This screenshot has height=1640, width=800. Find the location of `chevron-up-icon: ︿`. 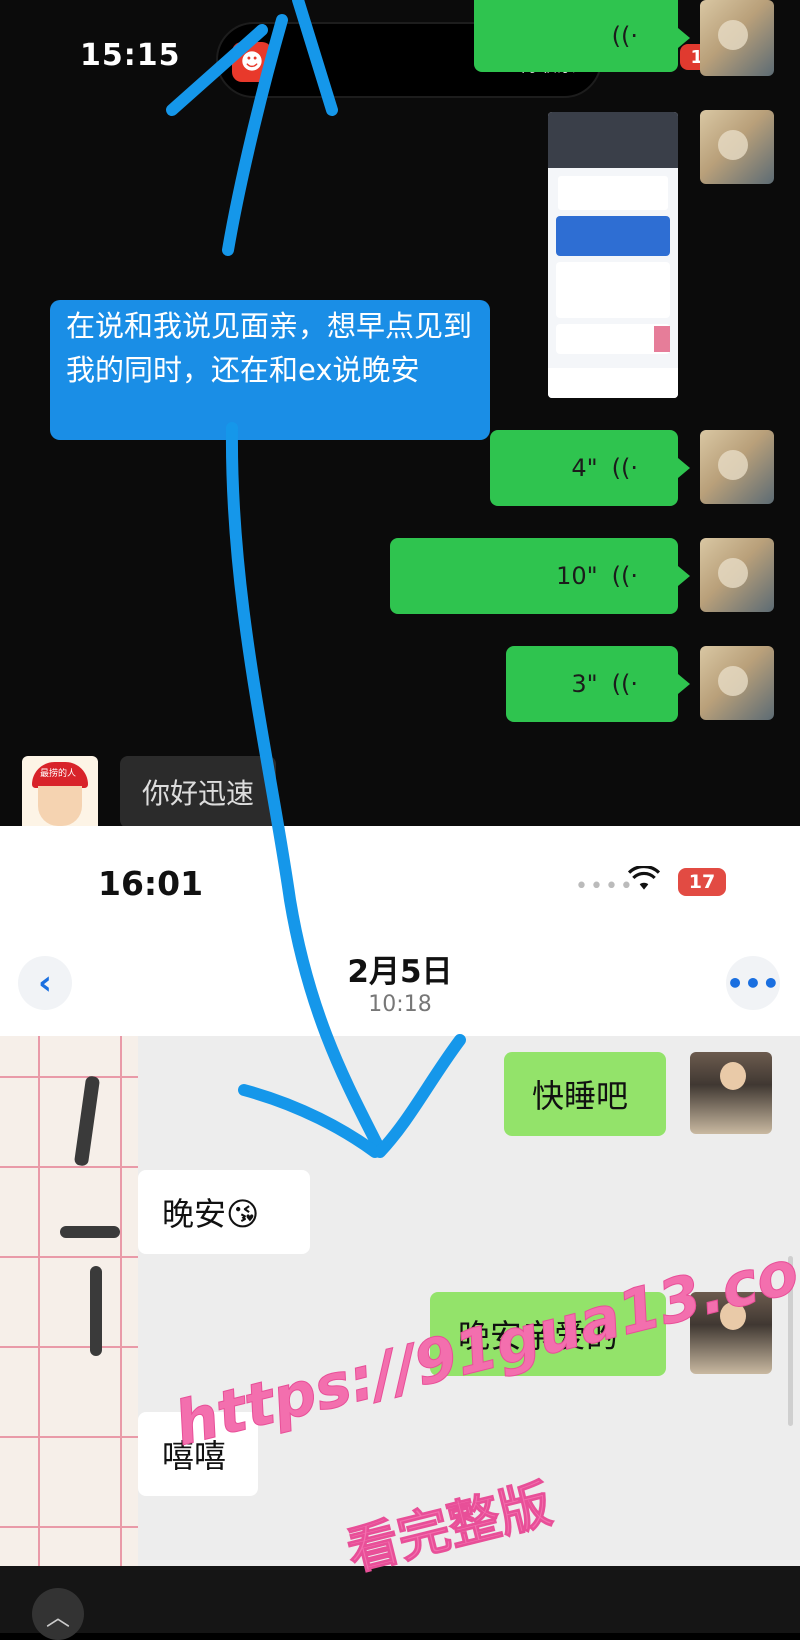

chevron-up-icon: ︿ is located at coordinates (58, 1616).